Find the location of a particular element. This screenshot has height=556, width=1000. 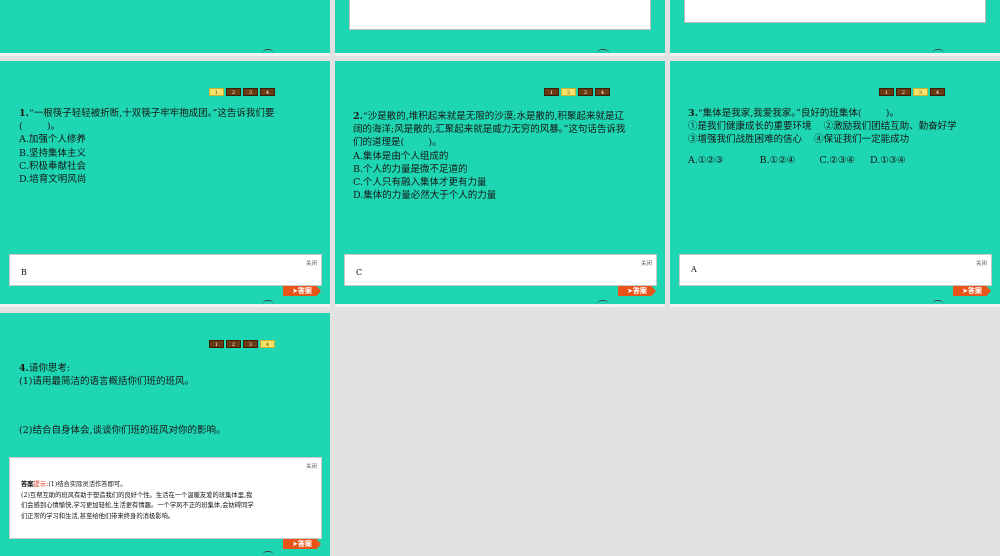

question-stem: “一根筷子轻轻被折断,十双筷子牢牢抱成团。”这告诉我们要 is located at coordinates (151, 113).